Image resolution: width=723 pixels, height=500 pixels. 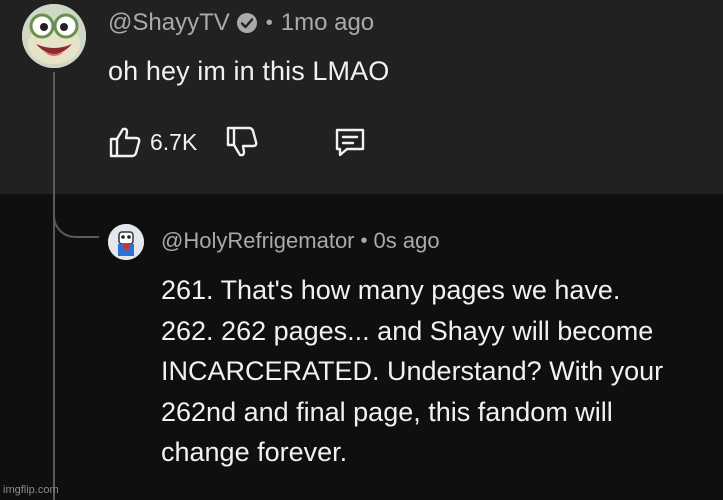 I want to click on verified-checkmark-icon, so click(x=247, y=23).